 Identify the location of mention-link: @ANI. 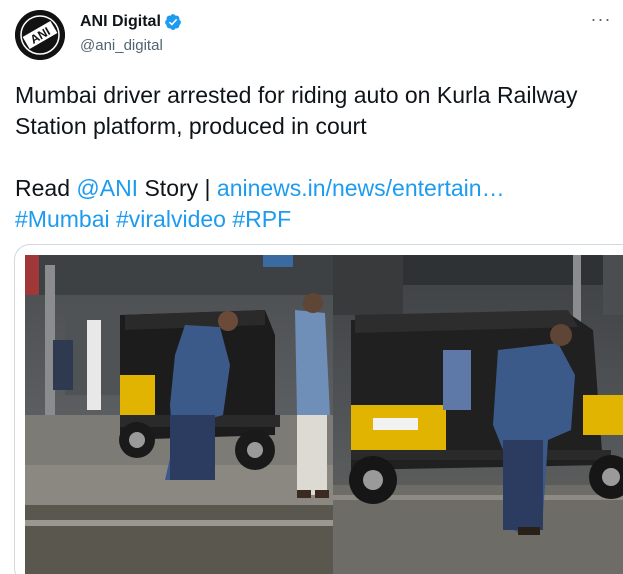
(107, 188).